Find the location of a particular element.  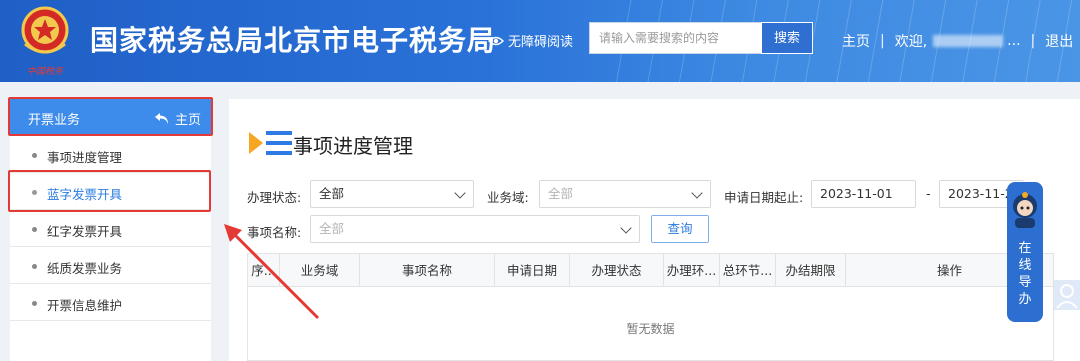

user-service-icon is located at coordinates (1067, 295).